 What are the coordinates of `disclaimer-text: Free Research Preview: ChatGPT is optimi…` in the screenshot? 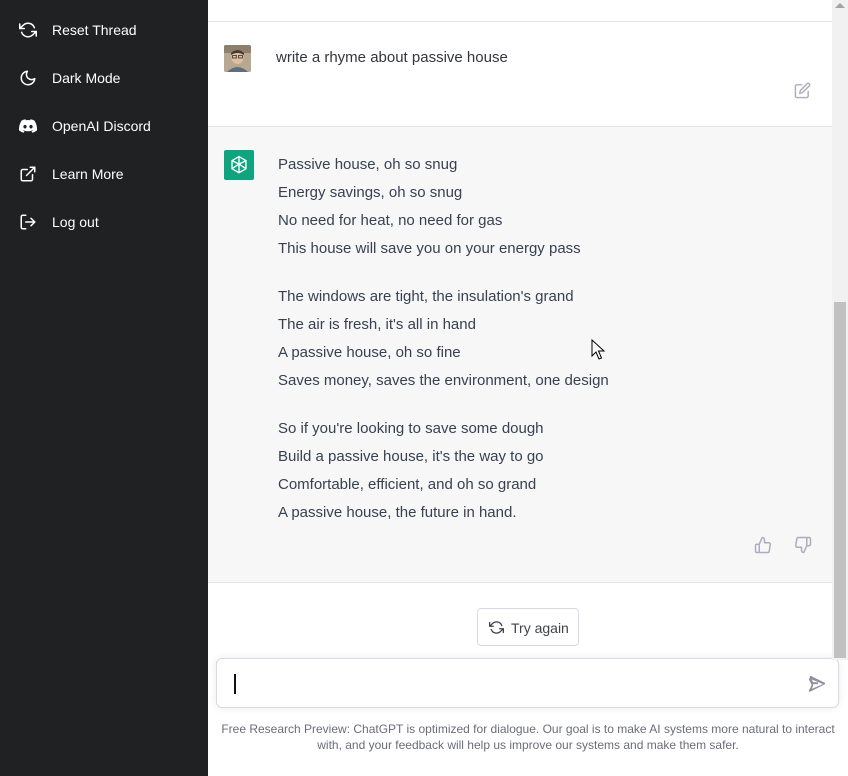 It's located at (528, 737).